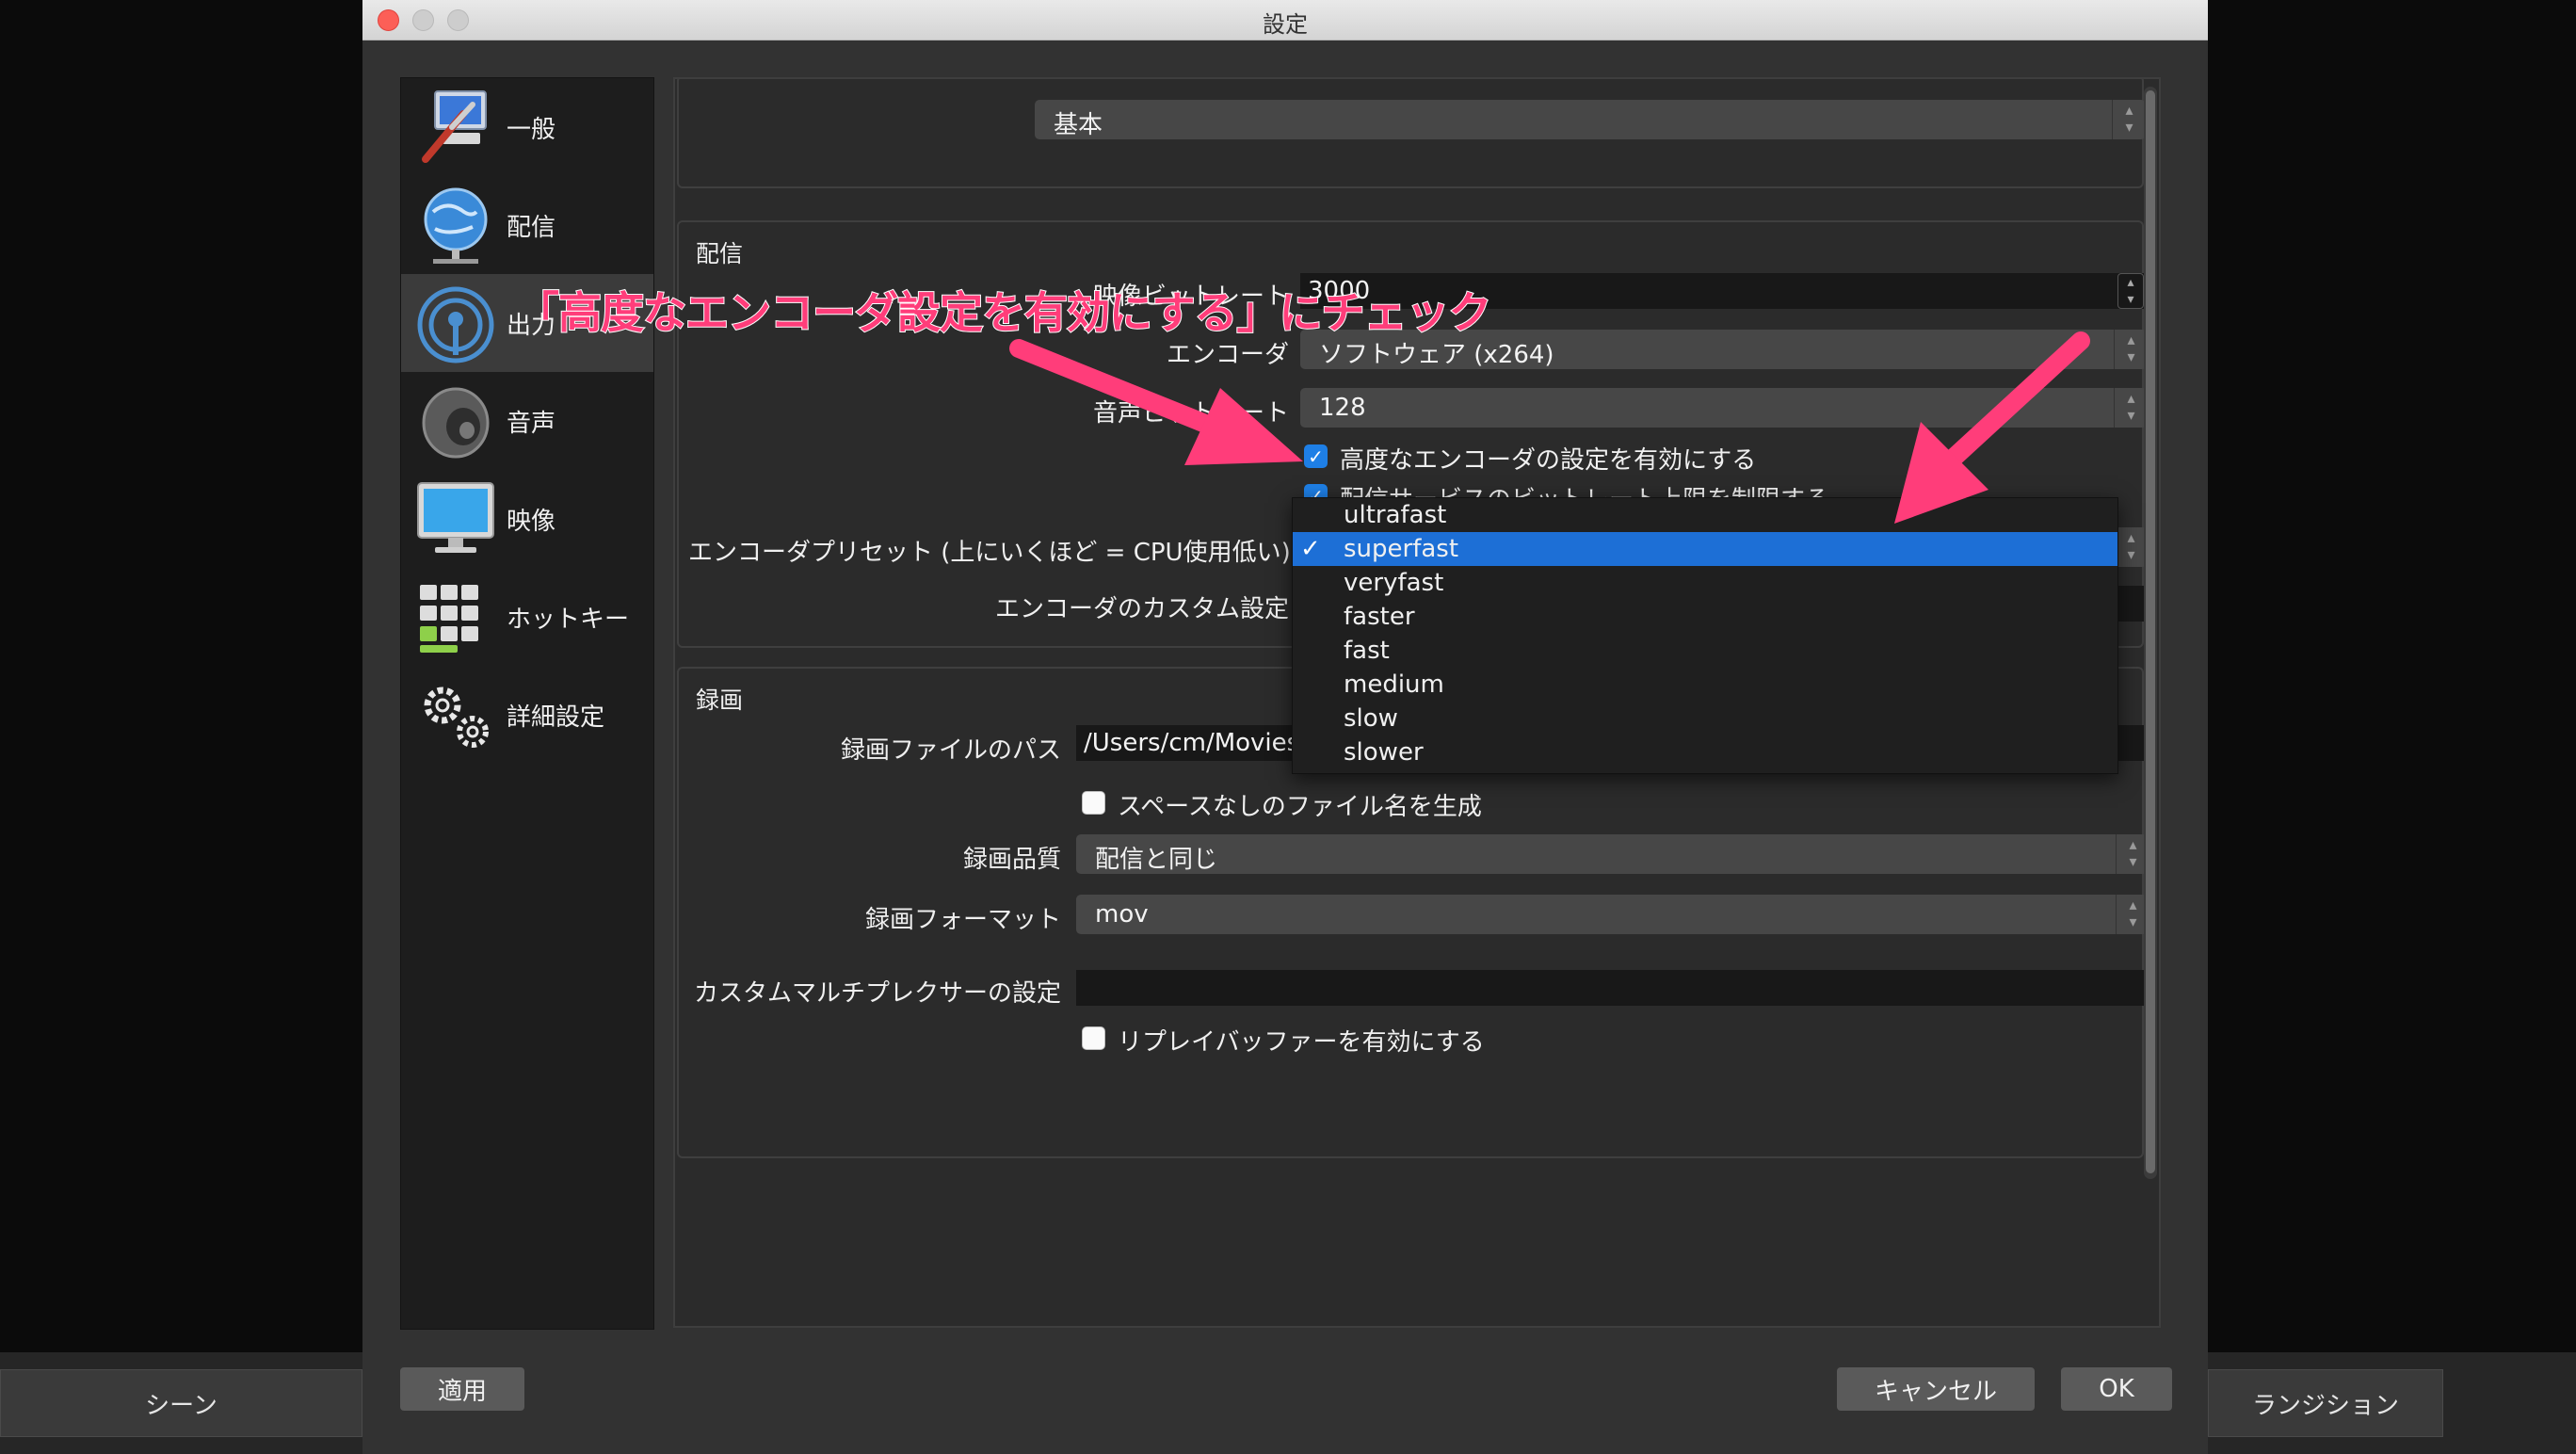  Describe the element at coordinates (950, 750) in the screenshot. I see `recording-path-label: 録画ファイルのパス` at that location.